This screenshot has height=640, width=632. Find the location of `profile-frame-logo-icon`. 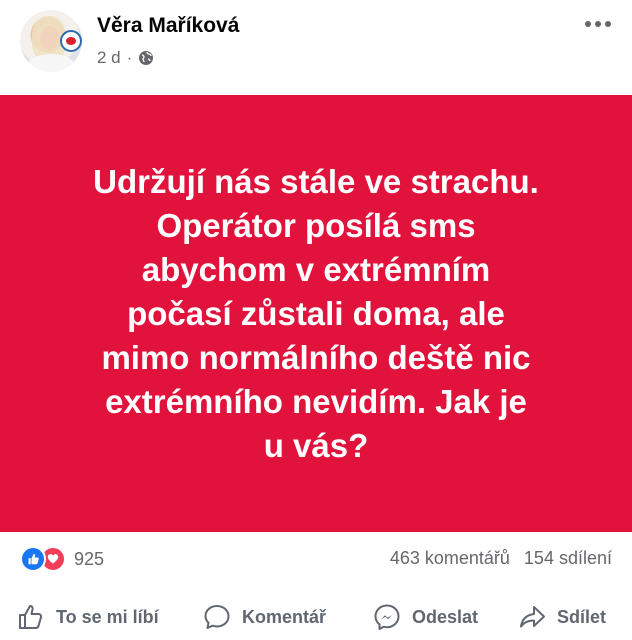

profile-frame-logo-icon is located at coordinates (71, 41).